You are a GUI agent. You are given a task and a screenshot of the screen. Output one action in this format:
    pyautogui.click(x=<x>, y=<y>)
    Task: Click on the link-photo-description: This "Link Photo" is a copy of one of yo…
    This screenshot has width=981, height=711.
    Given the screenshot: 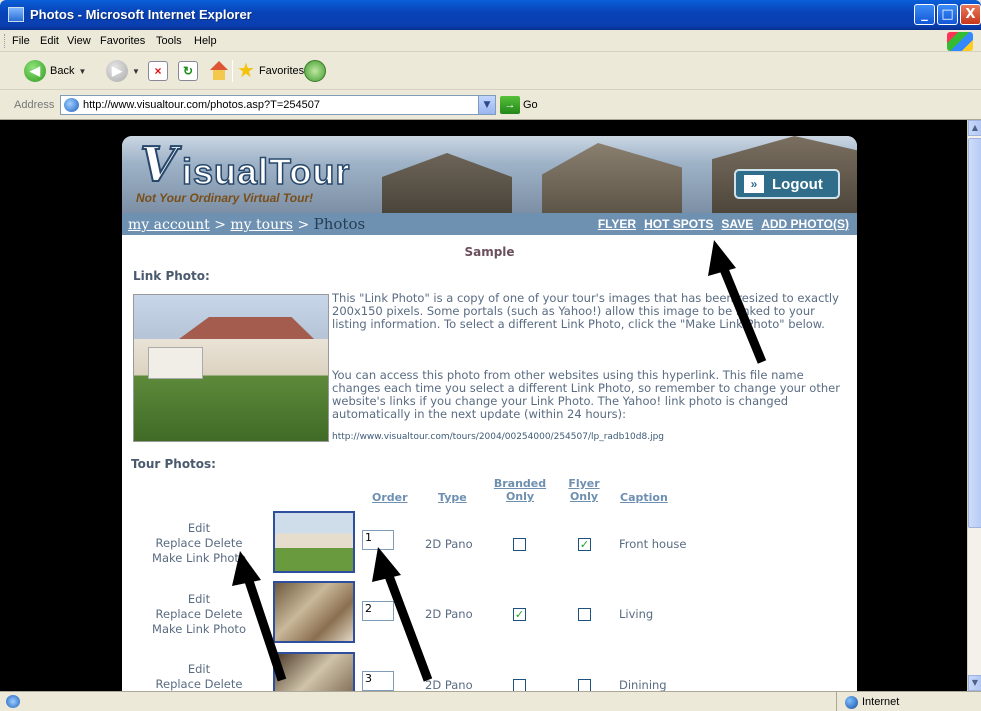 What is the action you would take?
    pyautogui.click(x=585, y=311)
    